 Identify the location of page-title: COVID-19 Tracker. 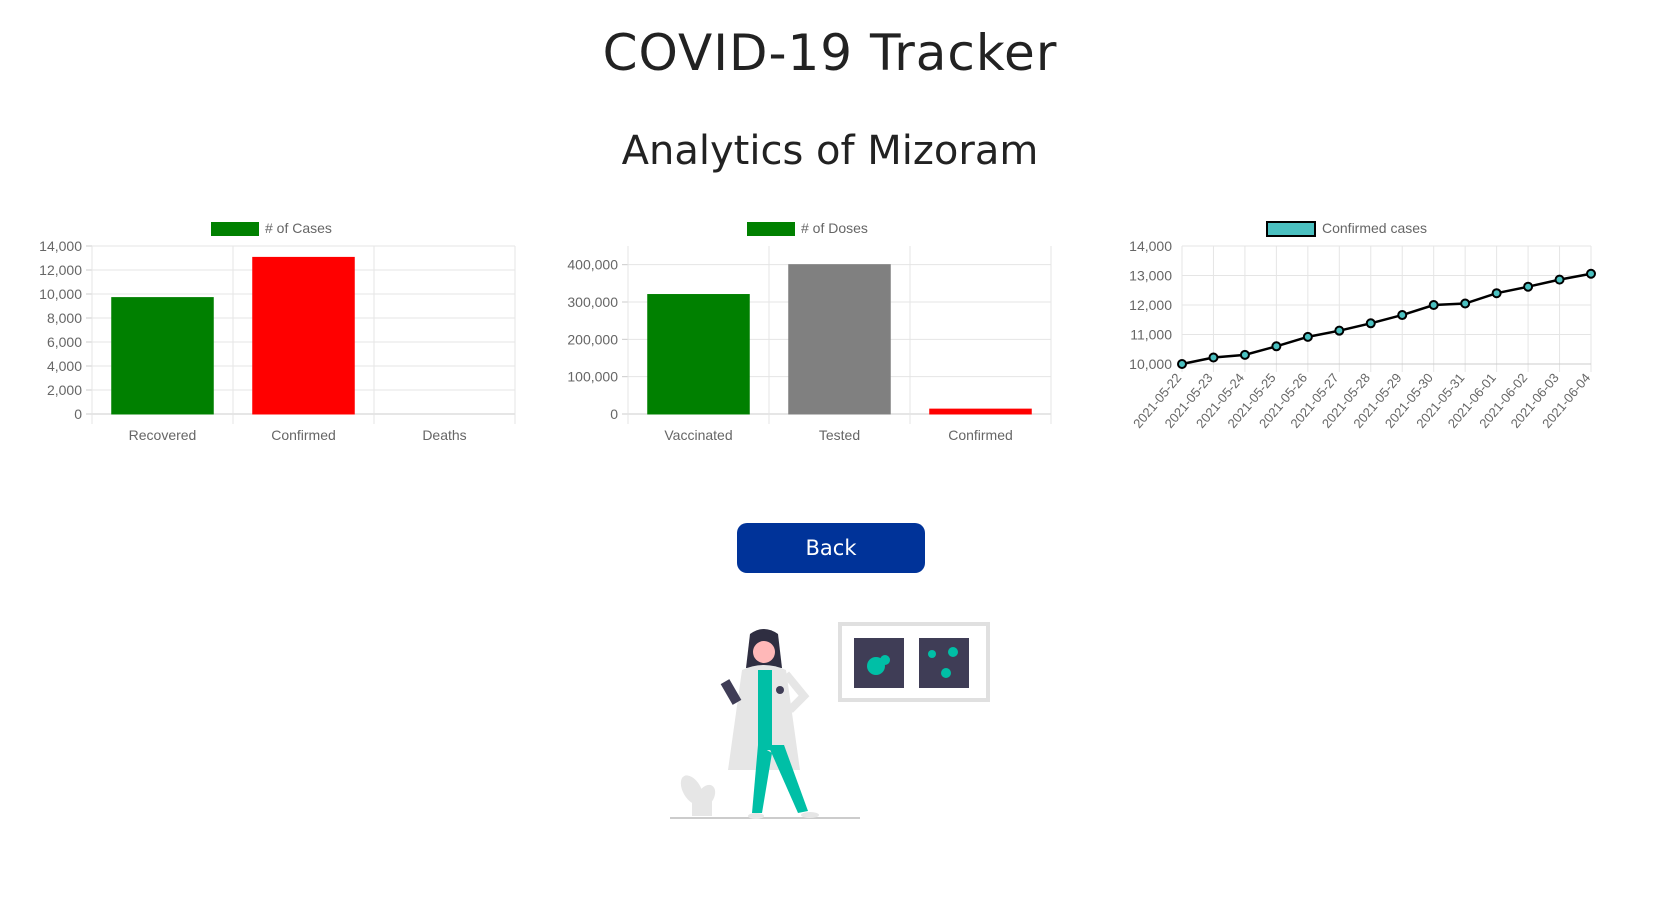
(830, 53).